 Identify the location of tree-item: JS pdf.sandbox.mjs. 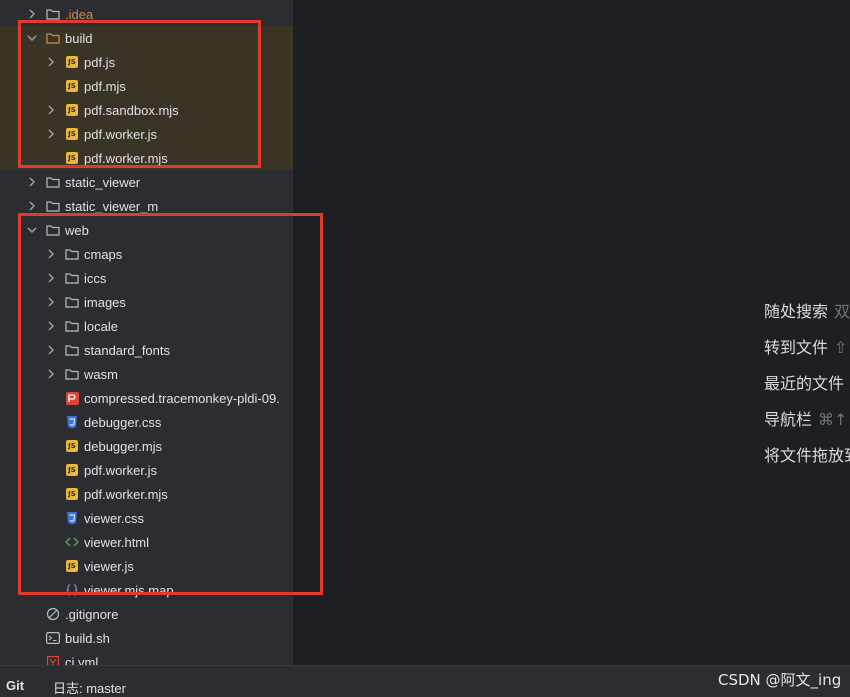
(146, 110).